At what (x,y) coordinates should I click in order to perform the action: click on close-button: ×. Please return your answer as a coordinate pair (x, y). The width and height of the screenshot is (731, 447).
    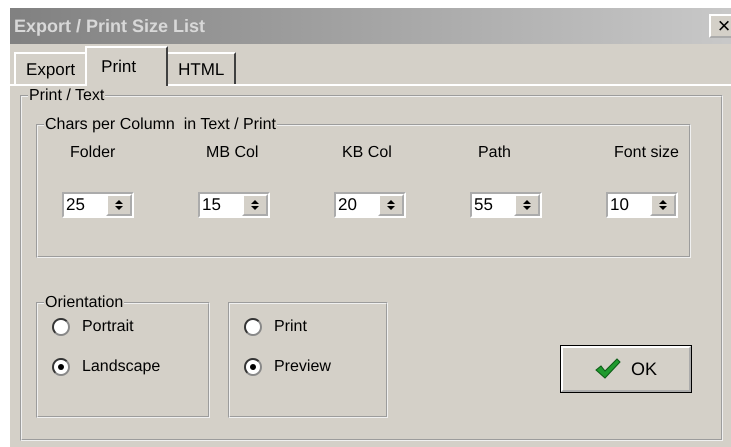
    Looking at the image, I should click on (720, 26).